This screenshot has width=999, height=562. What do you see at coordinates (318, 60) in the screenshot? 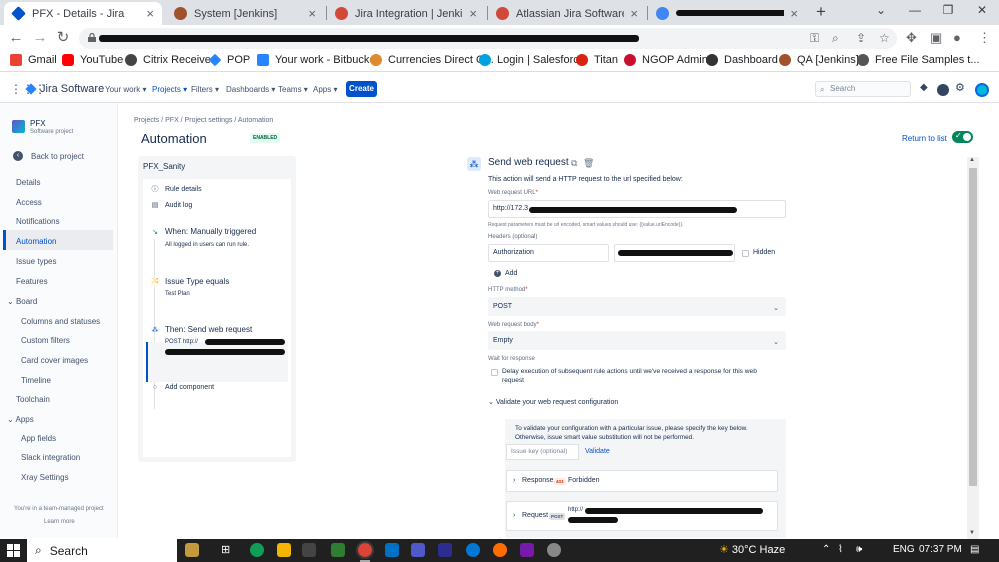
I see `bookmark-bitbucket: Your work - Bitbucket` at bounding box center [318, 60].